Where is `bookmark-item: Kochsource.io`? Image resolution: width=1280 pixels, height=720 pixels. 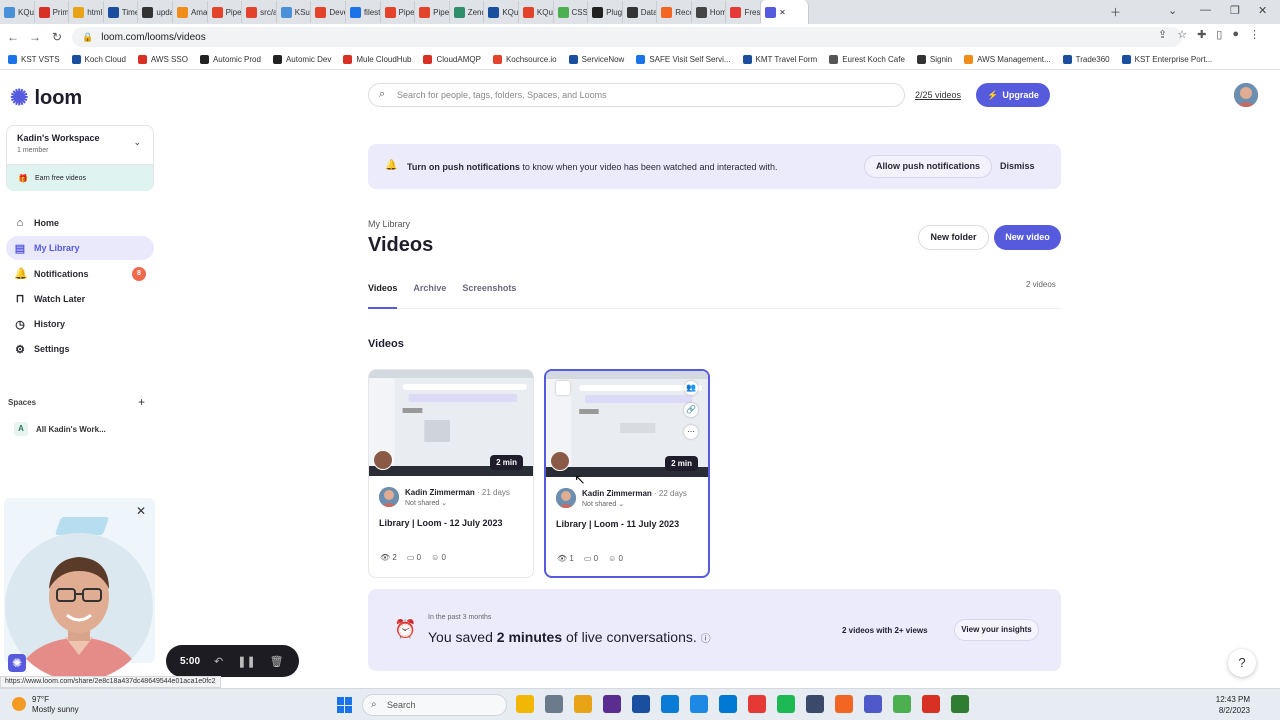 bookmark-item: Kochsource.io is located at coordinates (524, 59).